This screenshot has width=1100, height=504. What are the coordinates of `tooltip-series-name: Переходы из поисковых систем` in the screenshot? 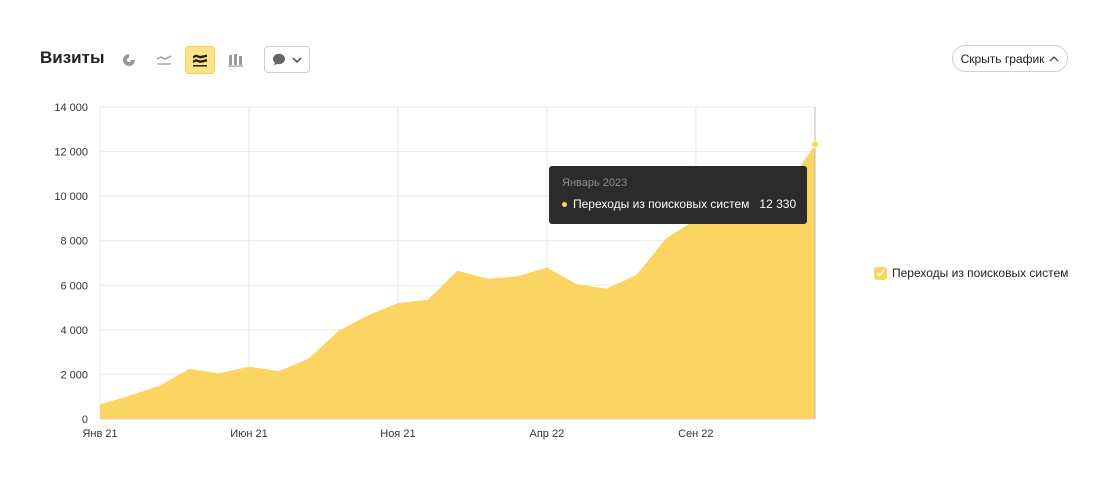 It's located at (661, 204).